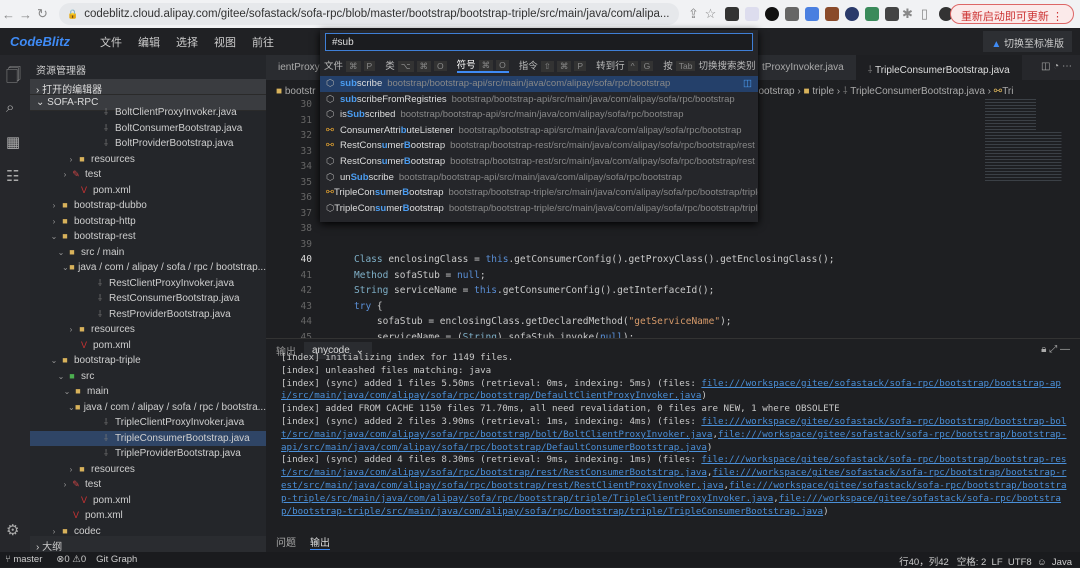  I want to click on breadcrumb-item: Tri, so click(1007, 91).